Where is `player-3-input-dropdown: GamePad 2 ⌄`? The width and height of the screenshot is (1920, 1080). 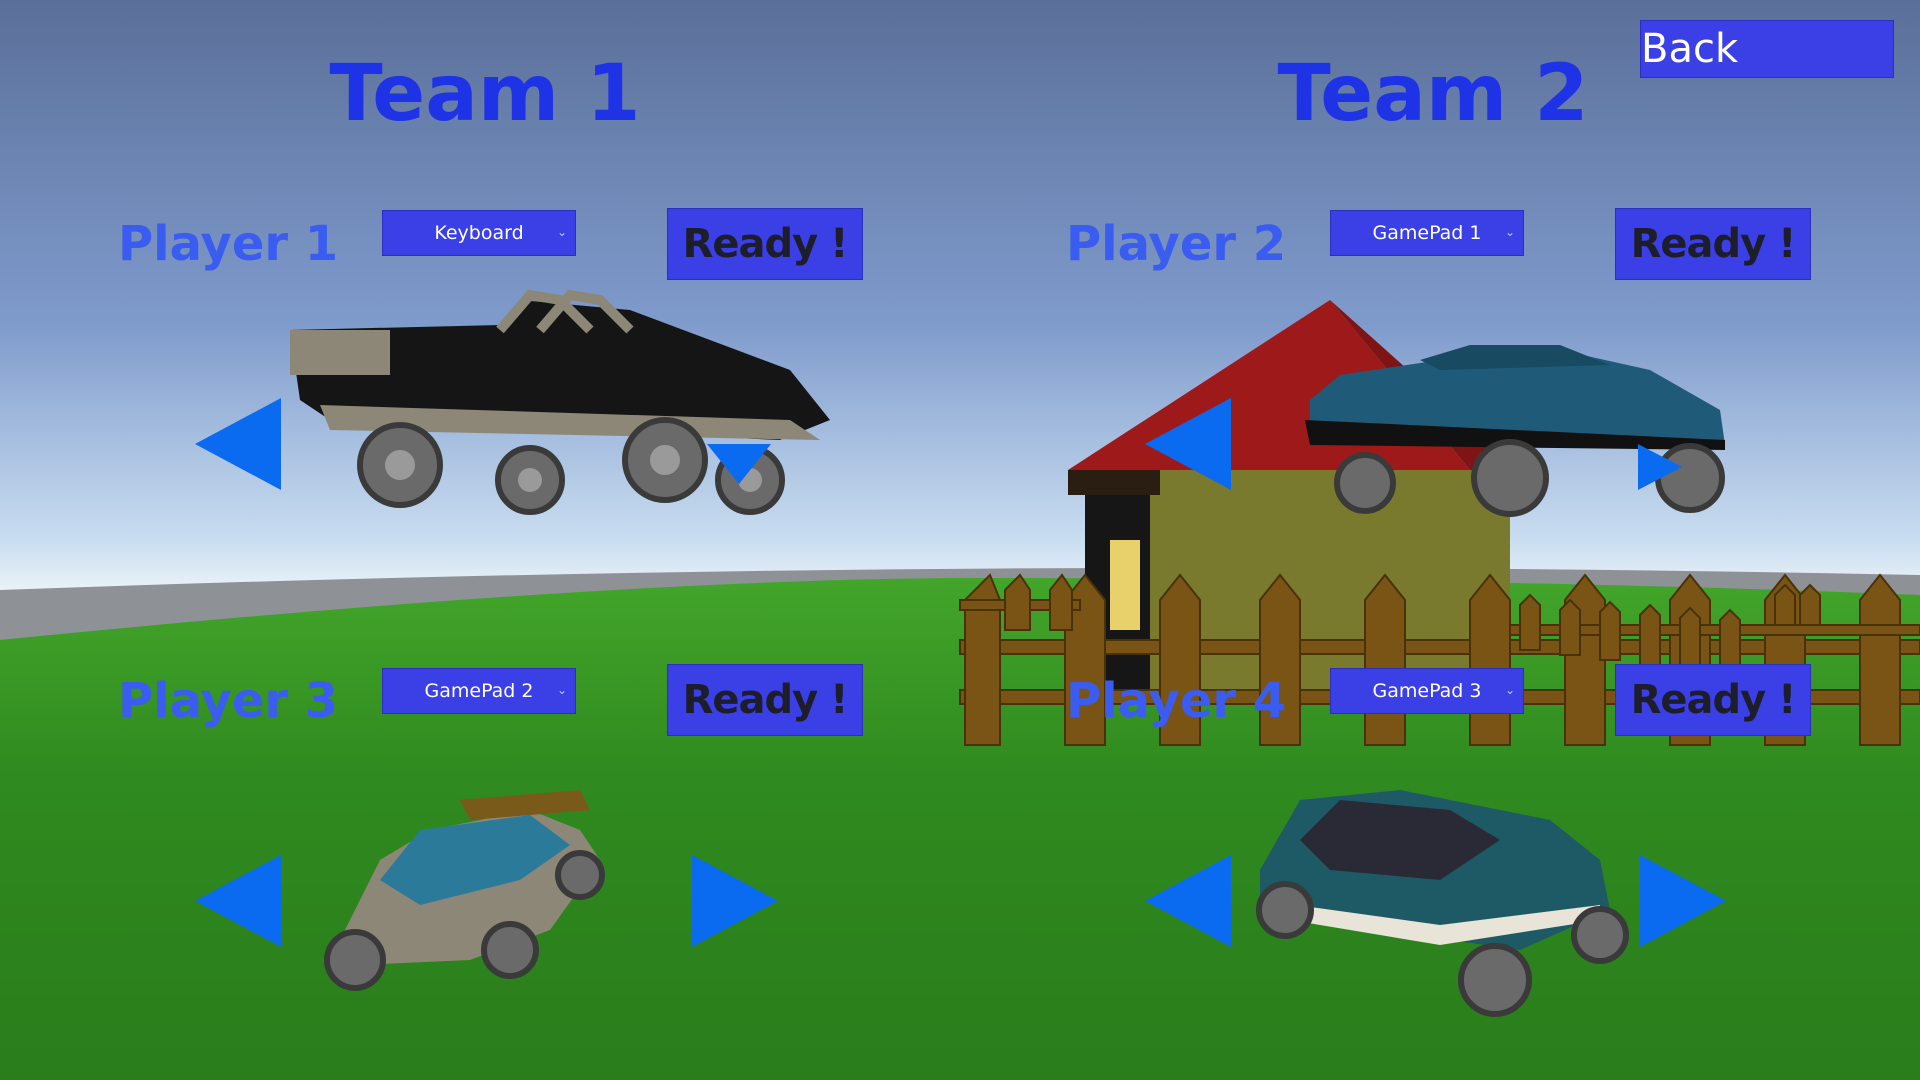
player-3-input-dropdown: GamePad 2 ⌄ is located at coordinates (479, 691).